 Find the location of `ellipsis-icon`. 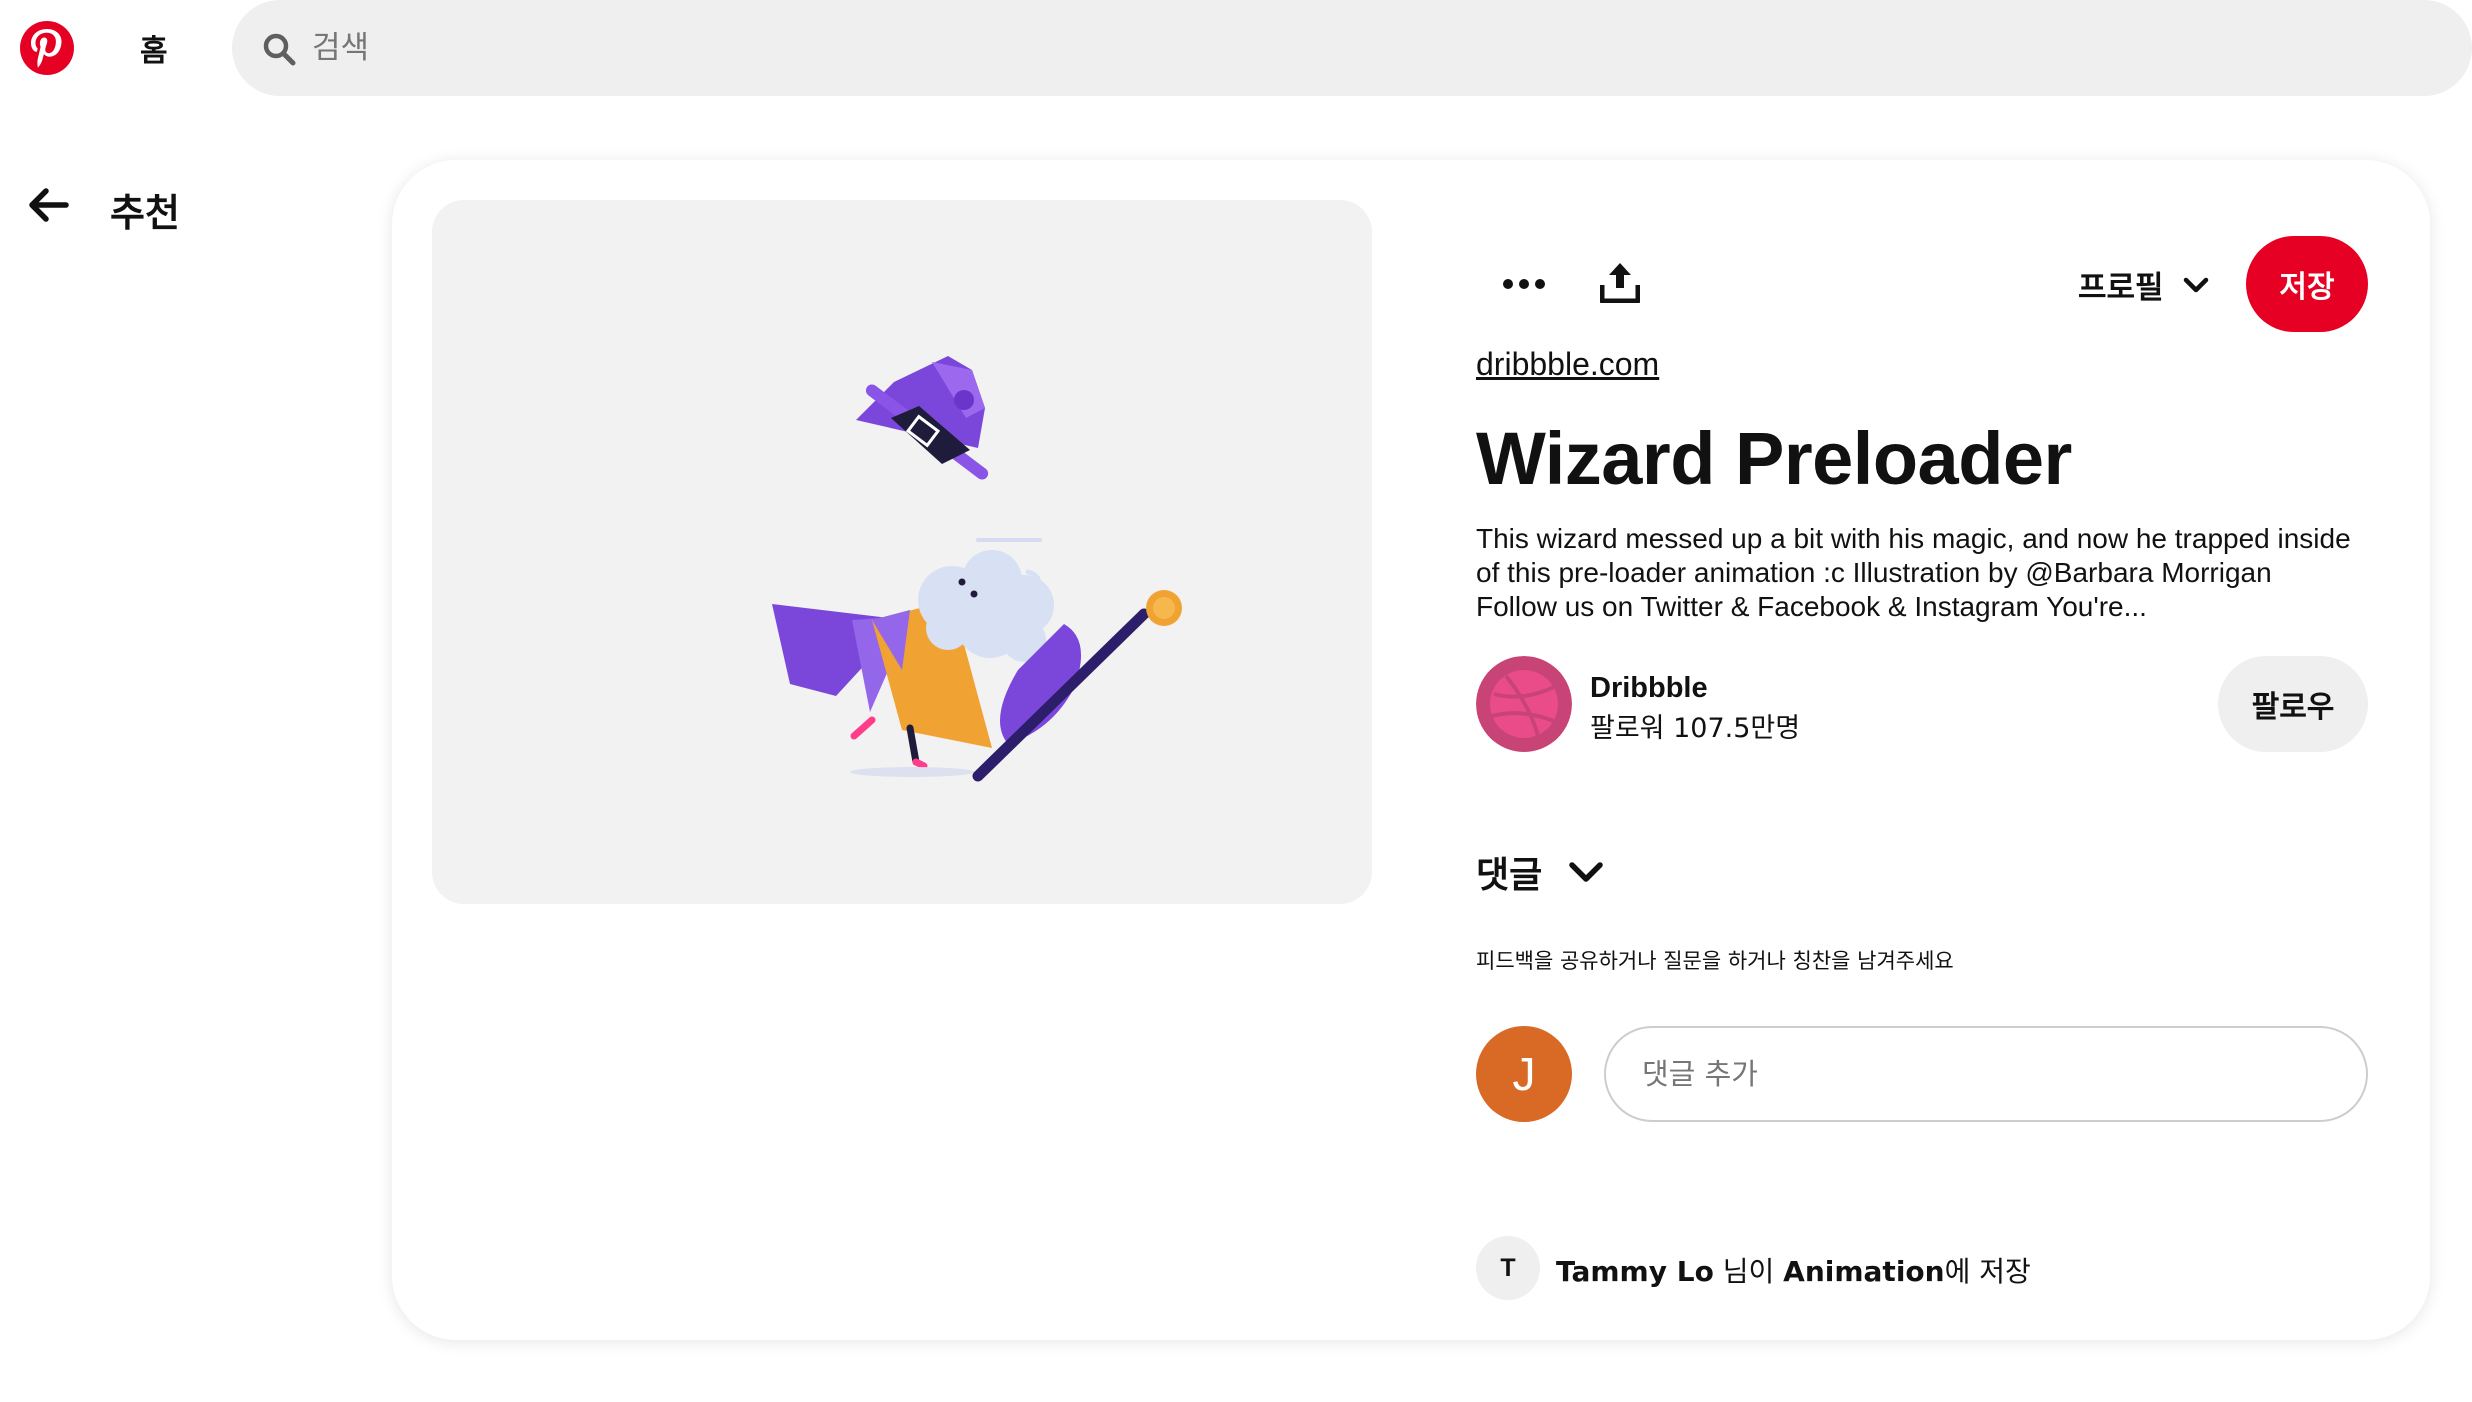

ellipsis-icon is located at coordinates (1524, 284).